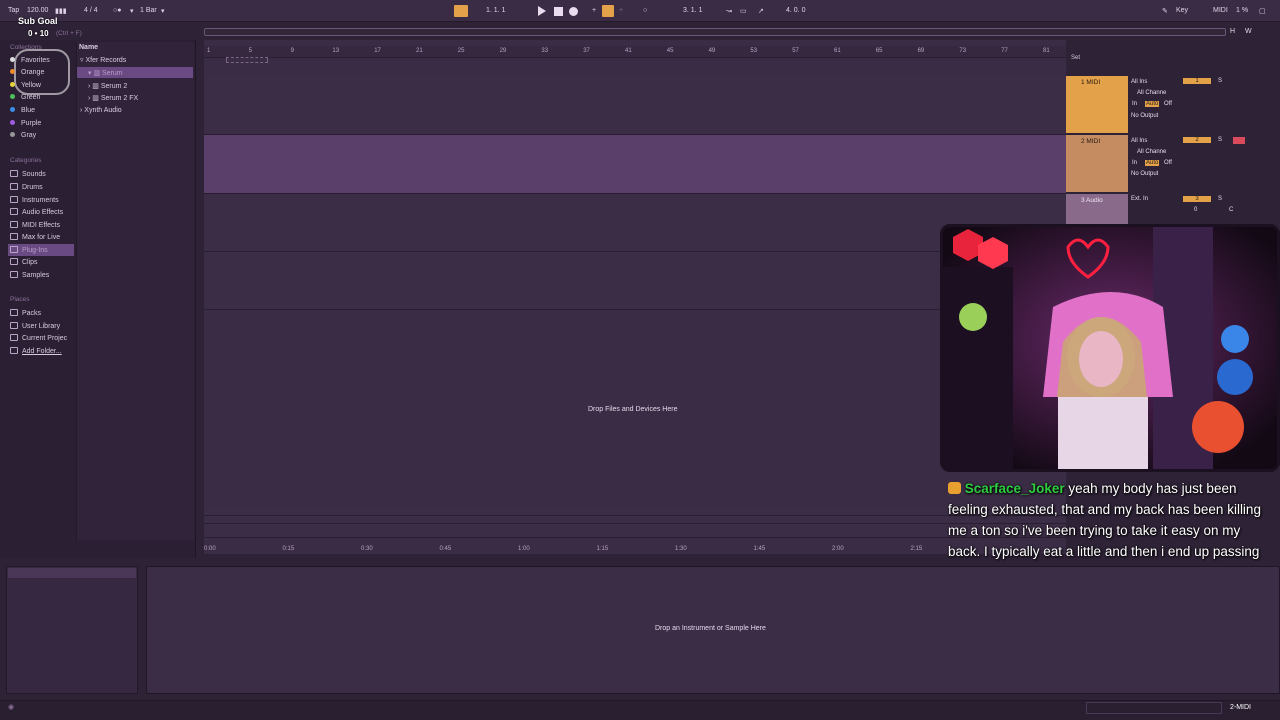 This screenshot has width=1280, height=720. I want to click on collection-favorites: Favorites, so click(30, 60).